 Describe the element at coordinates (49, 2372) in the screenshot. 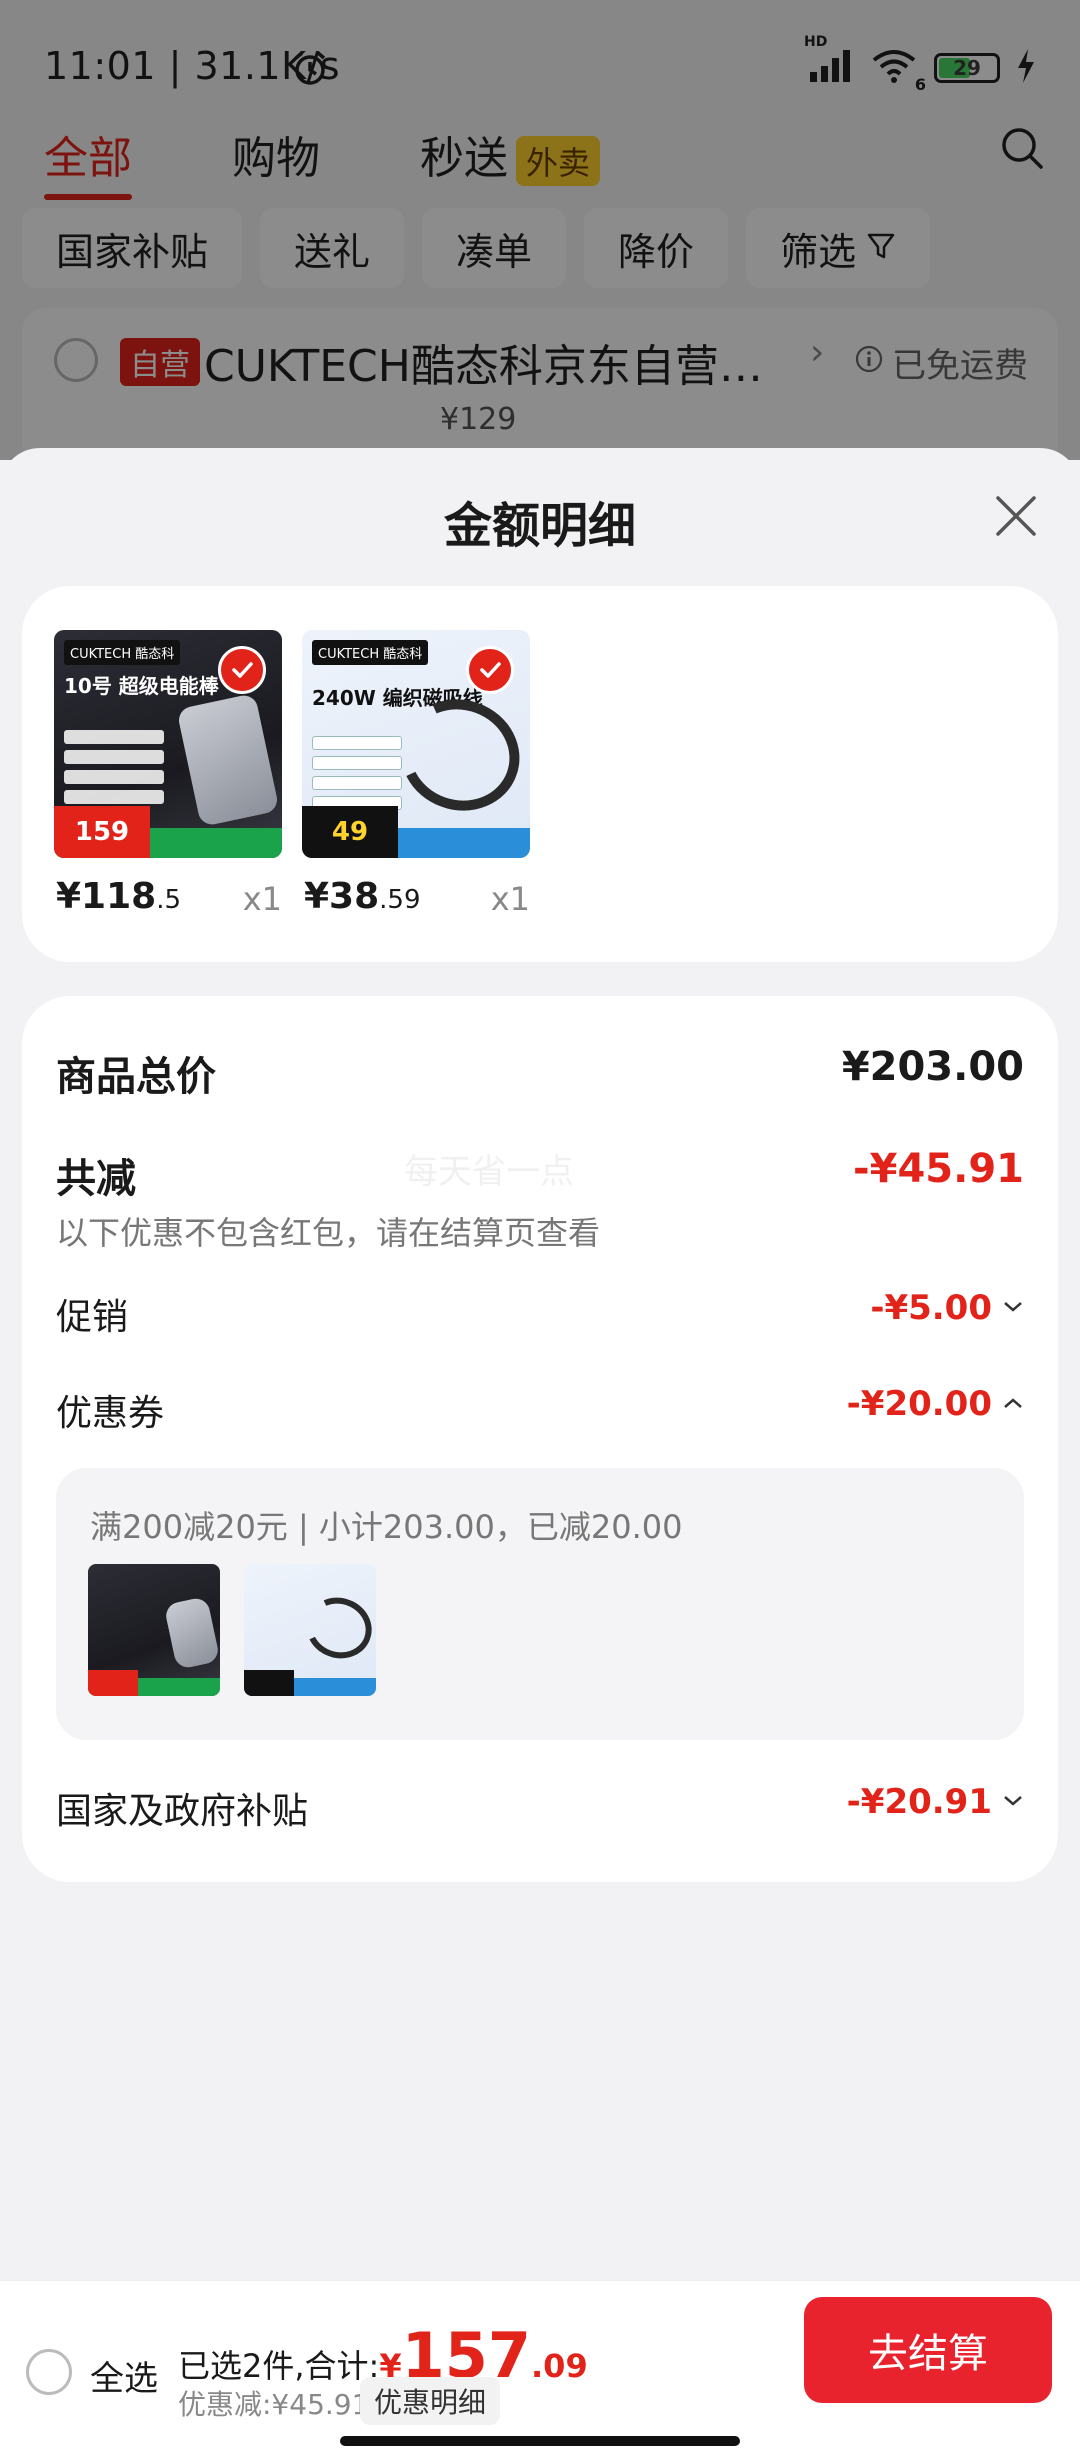

I see `select-all-radio` at that location.